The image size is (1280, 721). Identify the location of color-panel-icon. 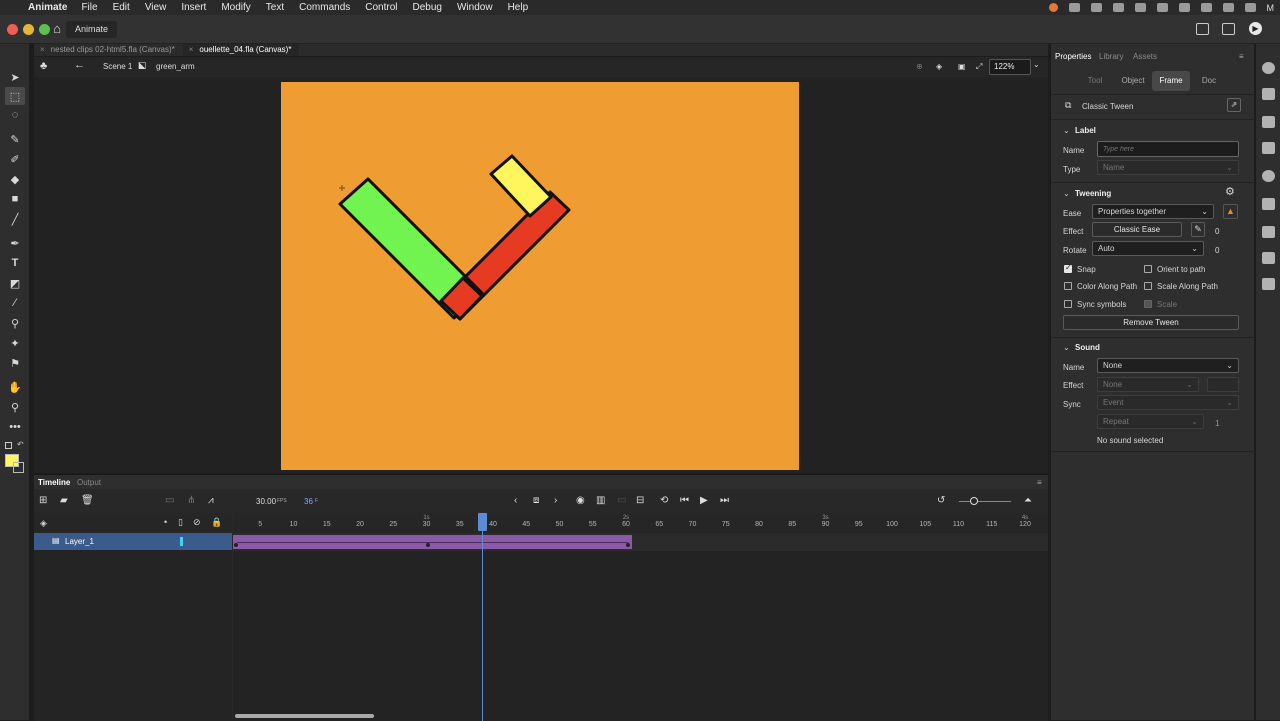
(1268, 68).